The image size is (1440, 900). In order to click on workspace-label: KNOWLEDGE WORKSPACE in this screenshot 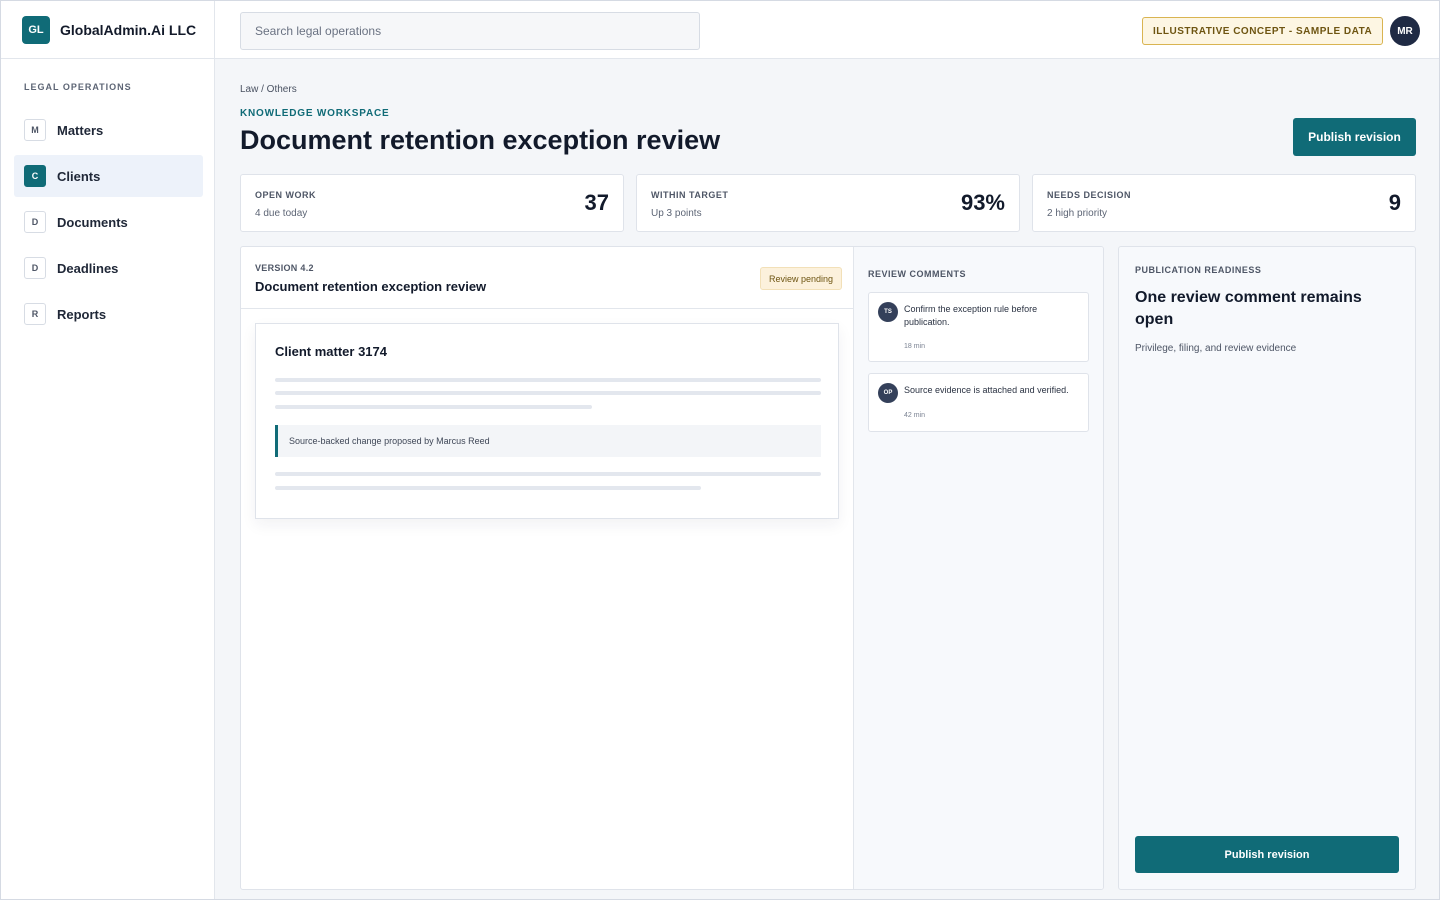, I will do `click(315, 113)`.